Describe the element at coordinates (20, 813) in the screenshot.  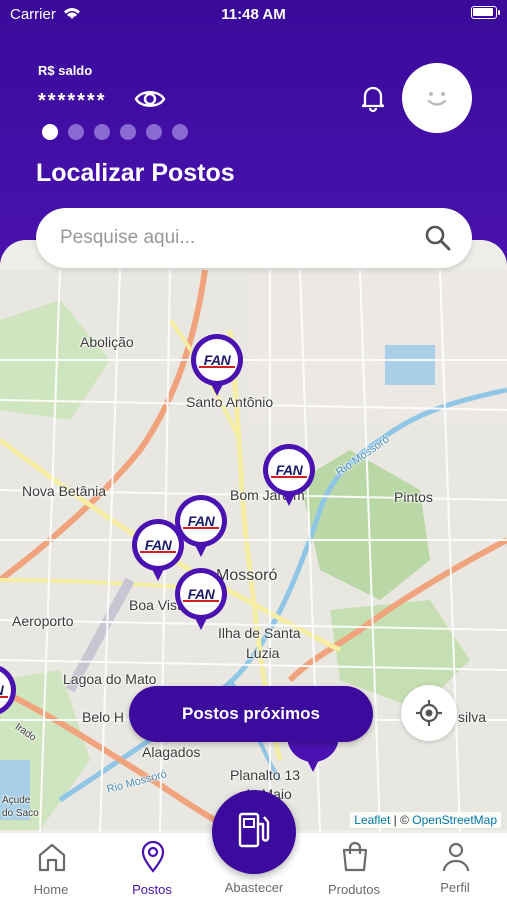
I see `map-label: do Saco` at that location.